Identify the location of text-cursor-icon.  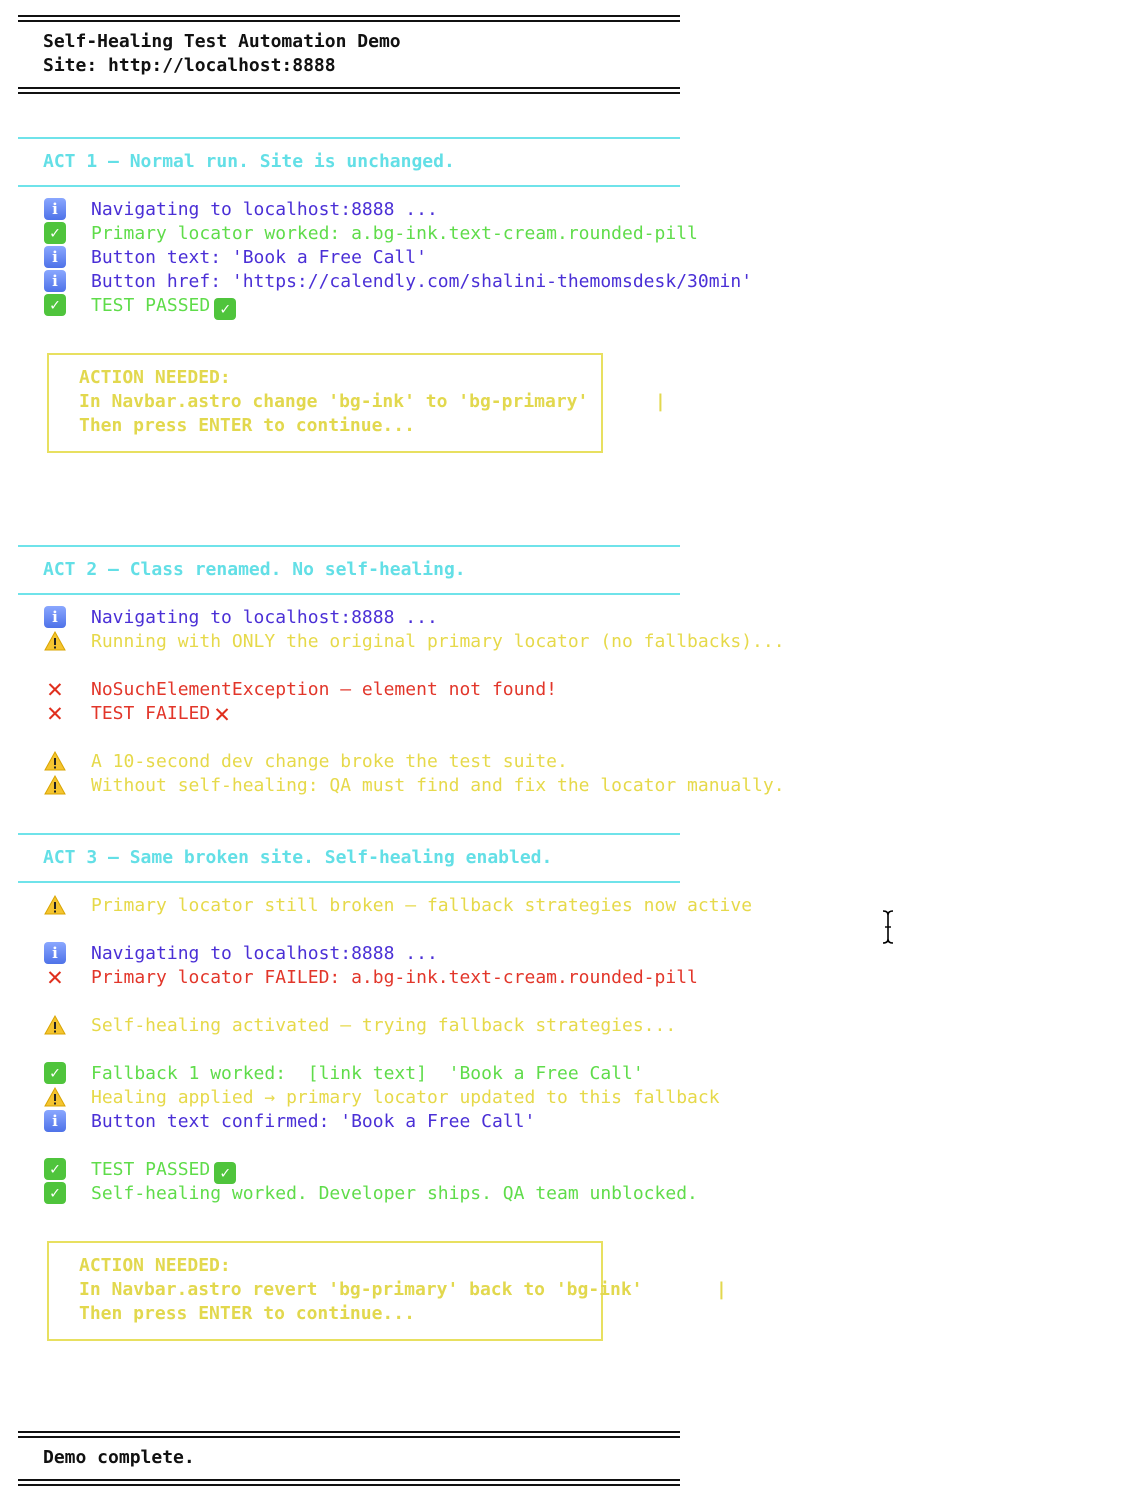
(888, 927).